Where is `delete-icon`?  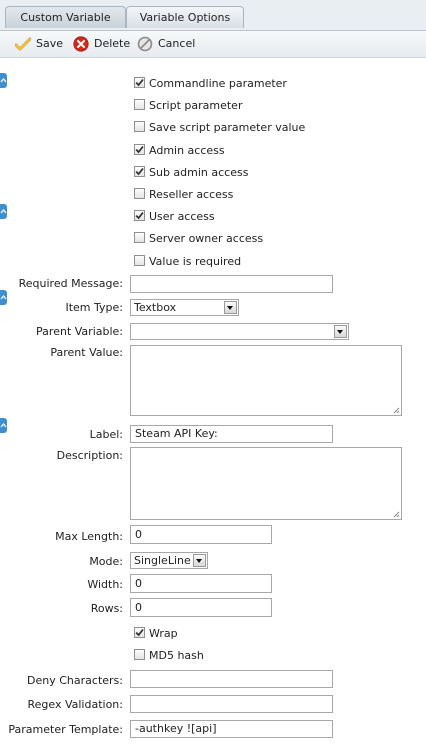
delete-icon is located at coordinates (81, 44).